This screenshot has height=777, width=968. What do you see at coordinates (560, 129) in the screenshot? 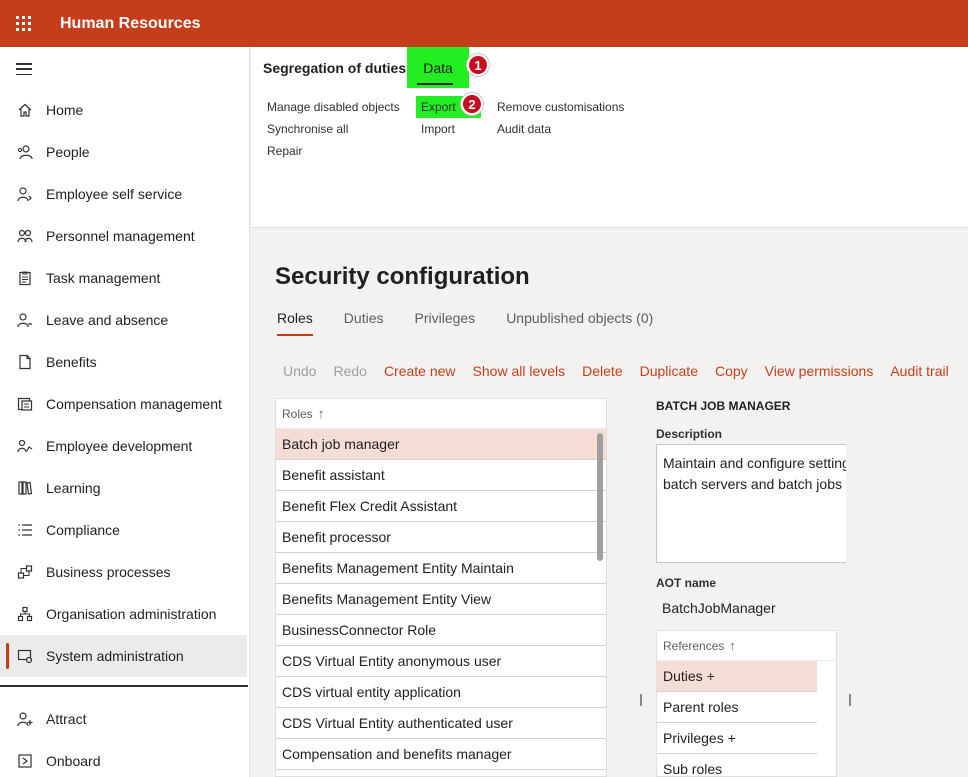
I see `audit-data-button: Audit data` at bounding box center [560, 129].